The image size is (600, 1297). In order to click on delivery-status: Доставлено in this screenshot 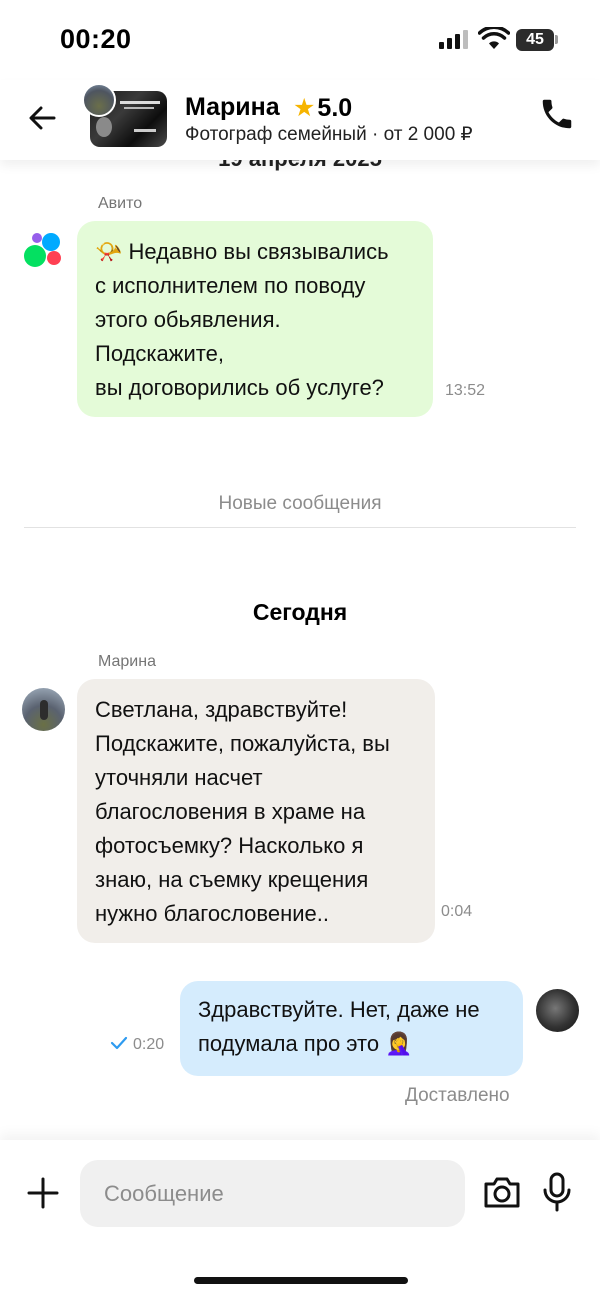, I will do `click(457, 1095)`.